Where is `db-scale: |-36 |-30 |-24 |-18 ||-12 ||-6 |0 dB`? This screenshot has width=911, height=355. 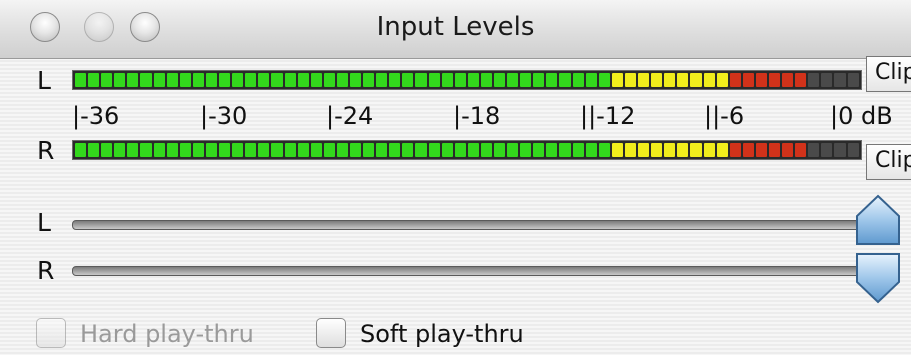 db-scale: |-36 |-30 |-24 |-18 ||-12 ||-6 |0 dB is located at coordinates (487, 119).